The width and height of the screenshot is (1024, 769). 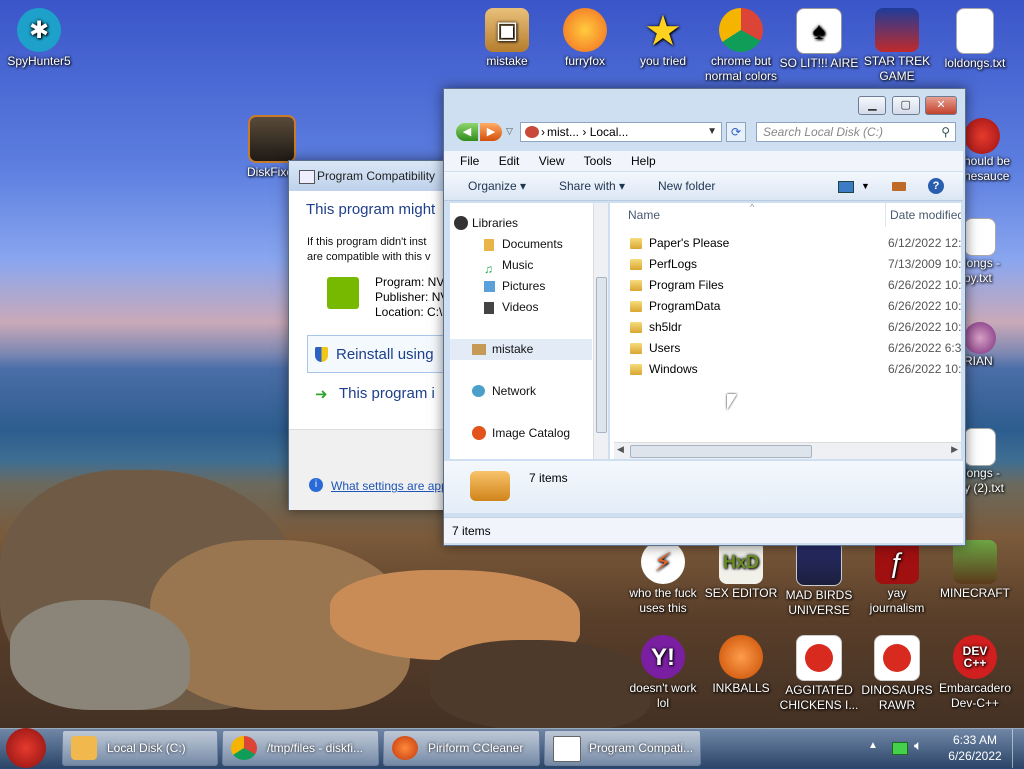 I want to click on desktop-icon-yay: ƒ yay journalism, so click(x=897, y=578).